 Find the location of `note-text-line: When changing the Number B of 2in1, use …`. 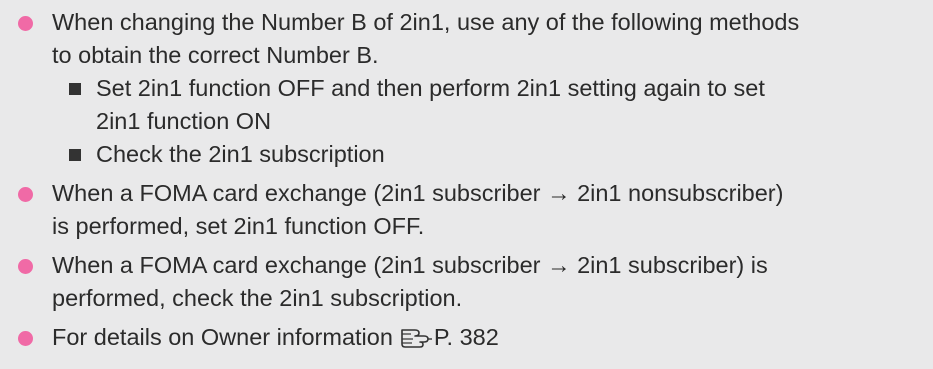

note-text-line: When changing the Number B of 2in1, use … is located at coordinates (426, 22).